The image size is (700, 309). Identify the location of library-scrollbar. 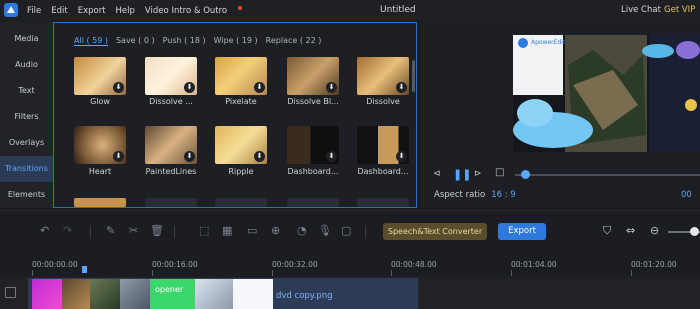
(413, 76).